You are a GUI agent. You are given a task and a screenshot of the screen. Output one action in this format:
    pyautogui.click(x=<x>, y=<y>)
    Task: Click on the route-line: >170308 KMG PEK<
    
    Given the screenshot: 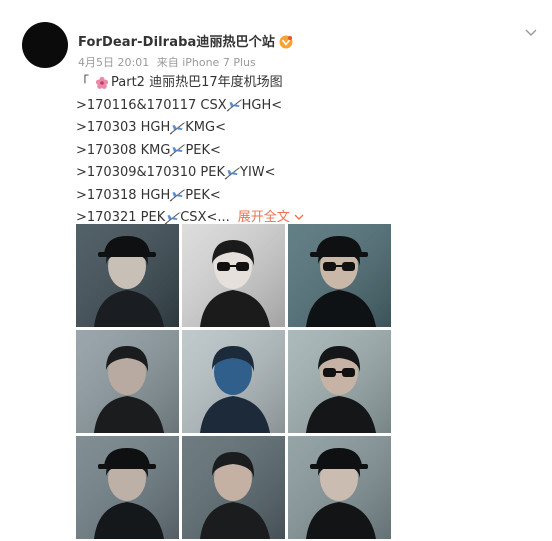 What is the action you would take?
    pyautogui.click(x=190, y=151)
    